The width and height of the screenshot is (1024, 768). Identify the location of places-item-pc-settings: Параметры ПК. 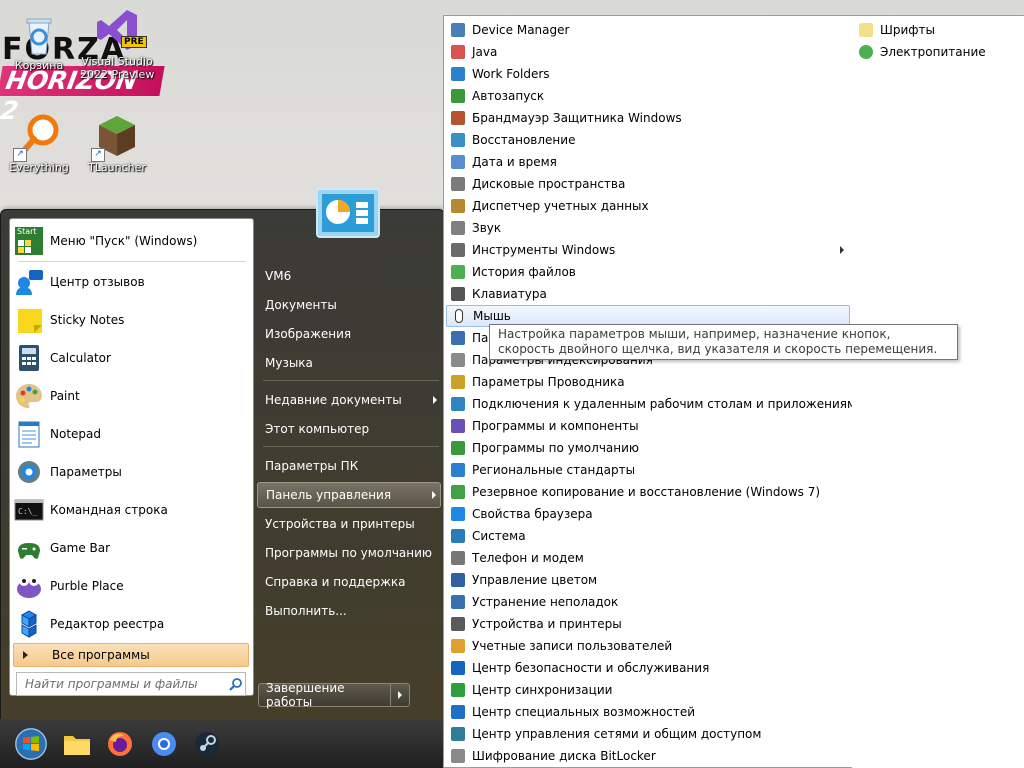
(349, 466).